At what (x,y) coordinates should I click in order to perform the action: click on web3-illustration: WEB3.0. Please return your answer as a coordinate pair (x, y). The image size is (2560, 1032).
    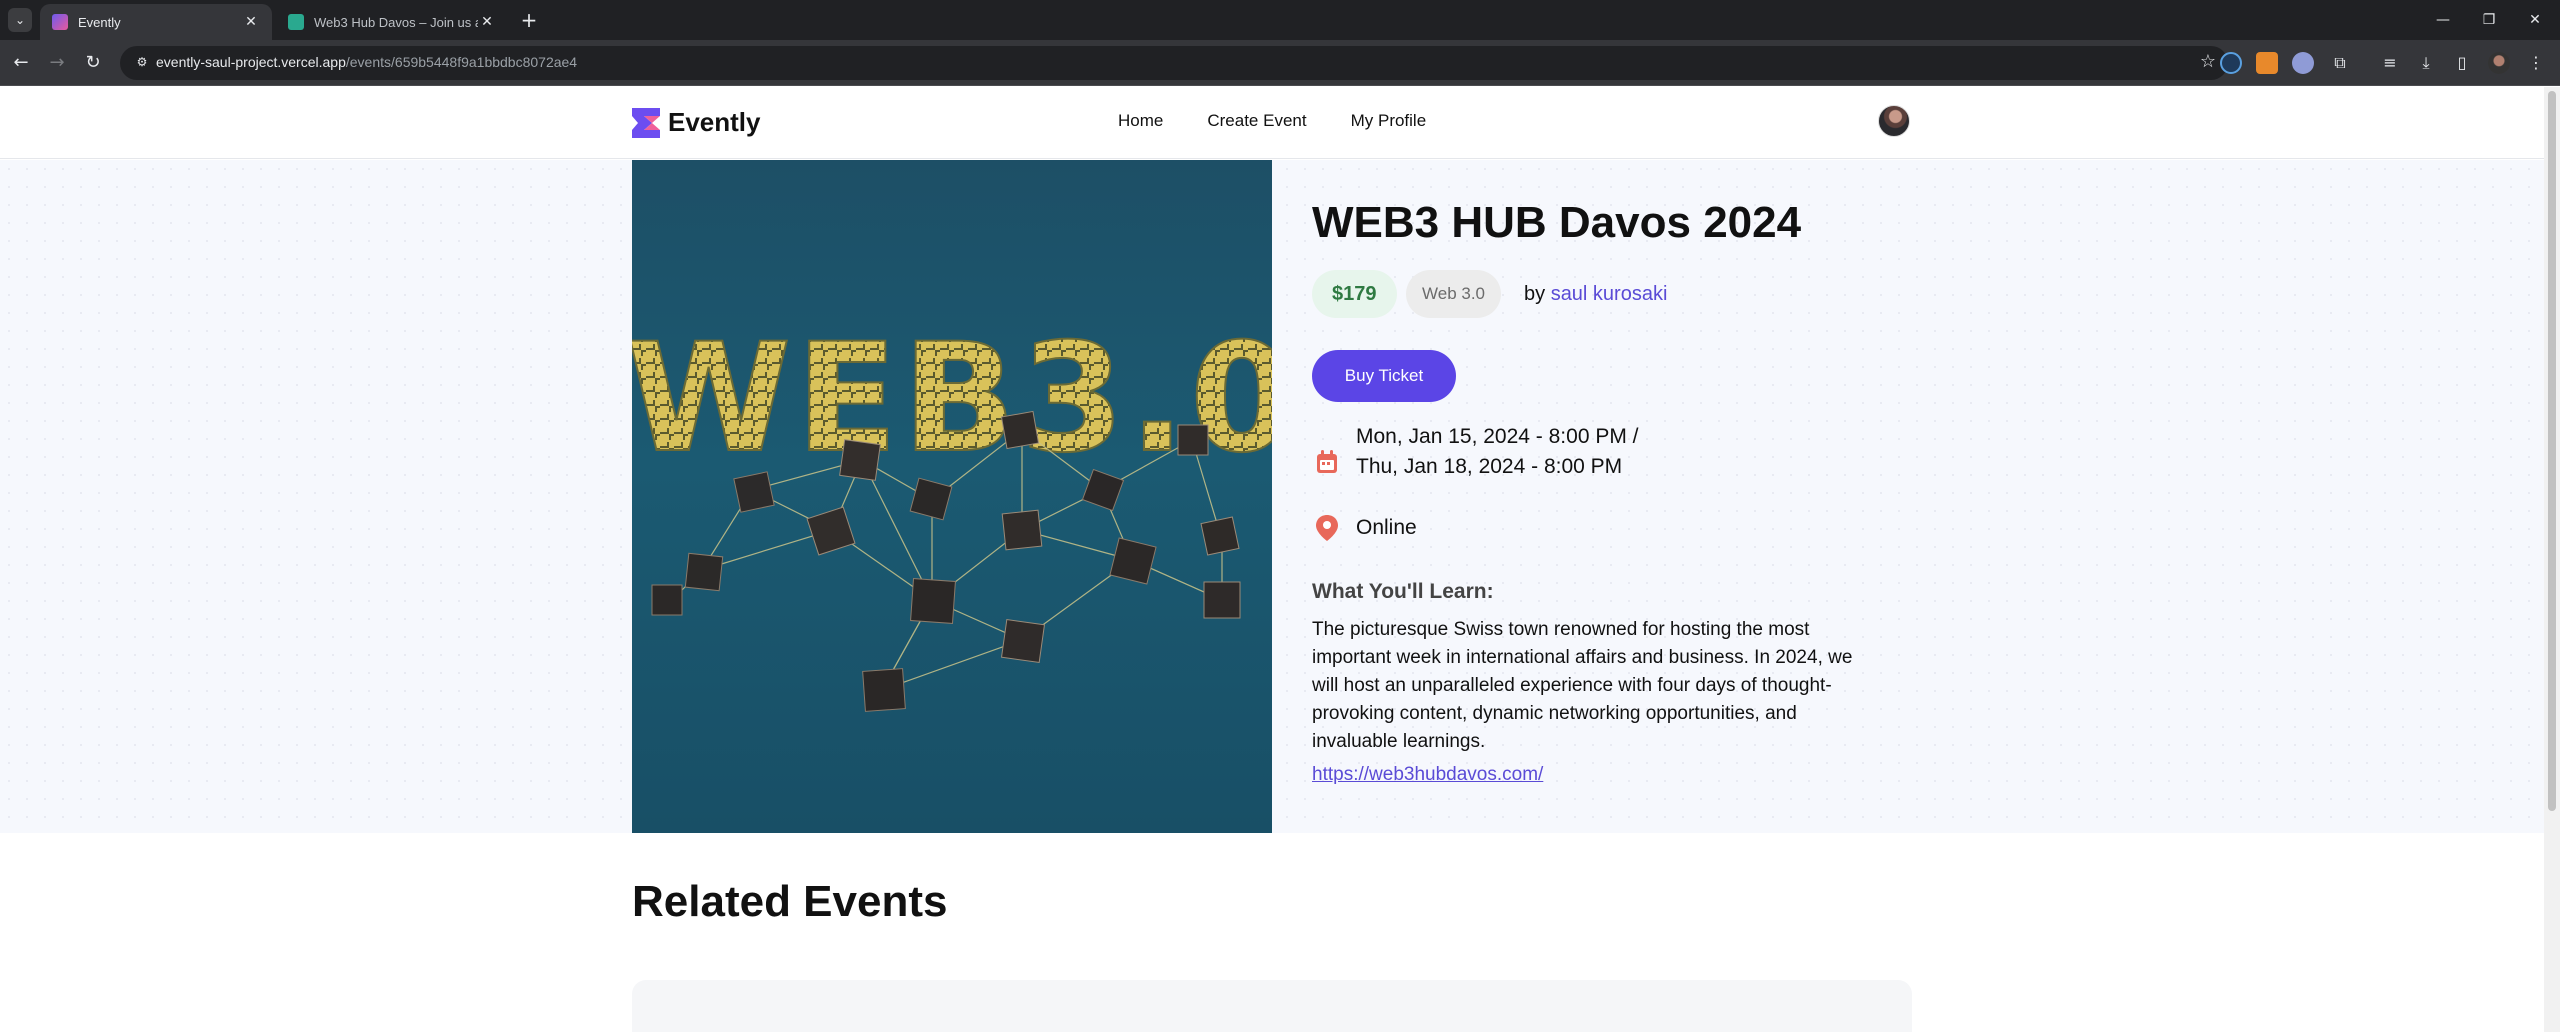
    Looking at the image, I should click on (952, 511).